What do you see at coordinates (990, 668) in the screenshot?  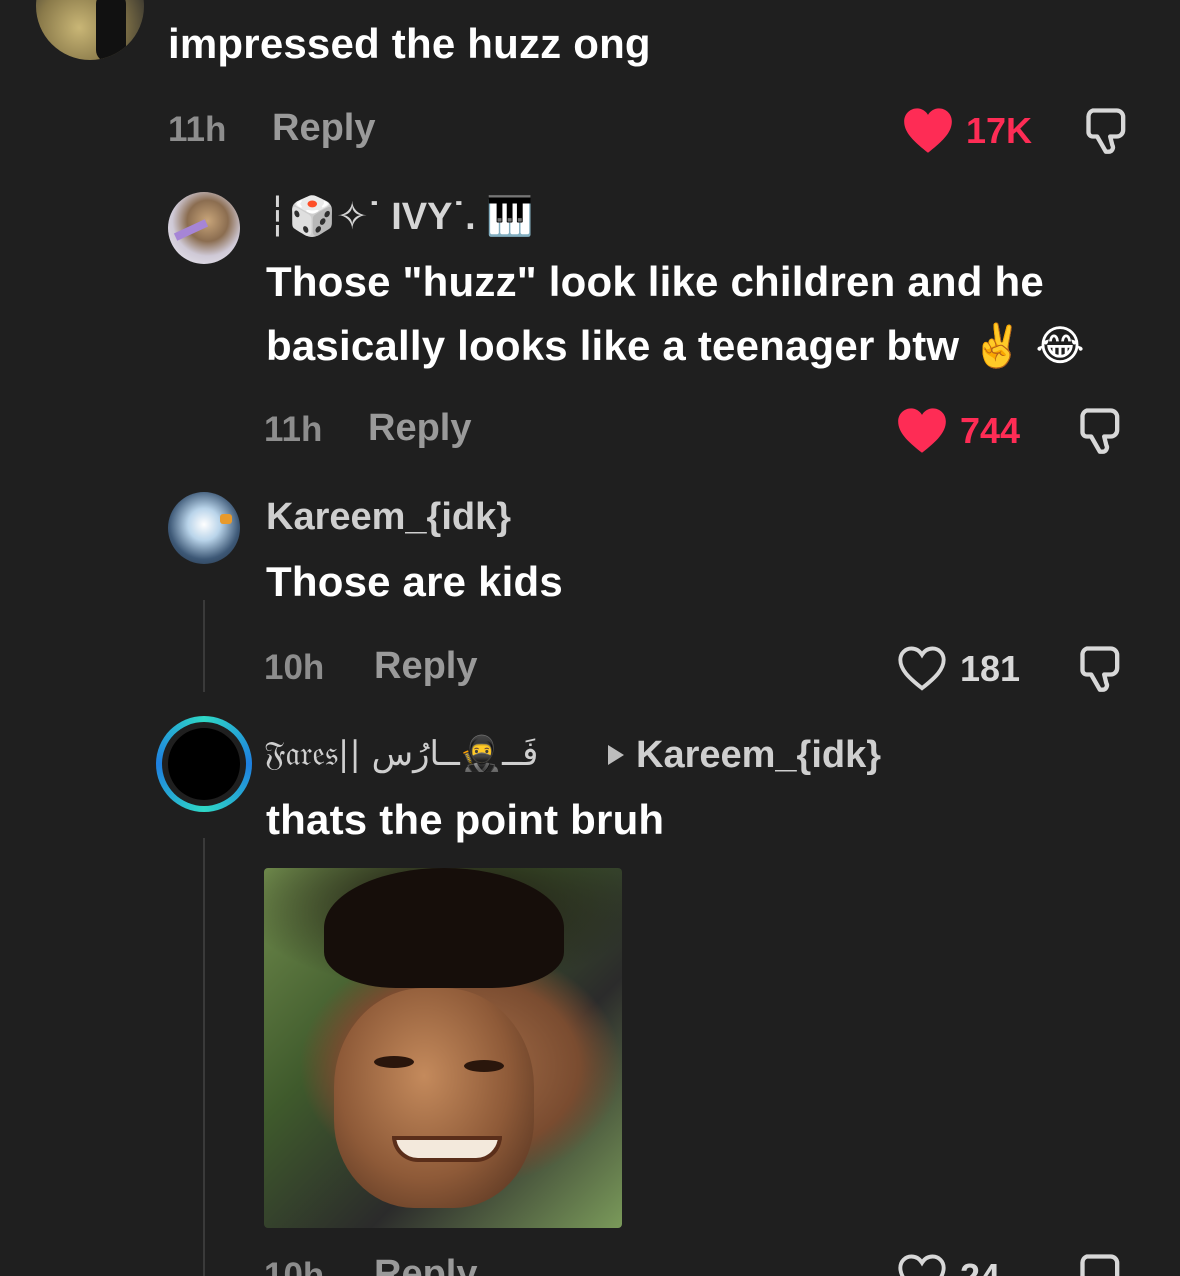 I see `like-count: 181` at bounding box center [990, 668].